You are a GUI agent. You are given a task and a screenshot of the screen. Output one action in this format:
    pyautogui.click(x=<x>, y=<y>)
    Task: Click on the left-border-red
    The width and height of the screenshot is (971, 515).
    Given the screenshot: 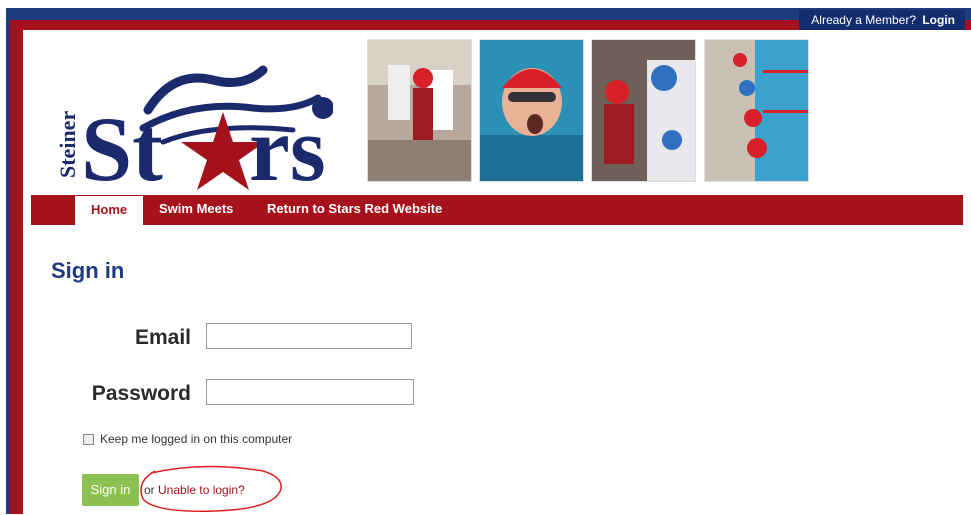 What is the action you would take?
    pyautogui.click(x=16, y=267)
    